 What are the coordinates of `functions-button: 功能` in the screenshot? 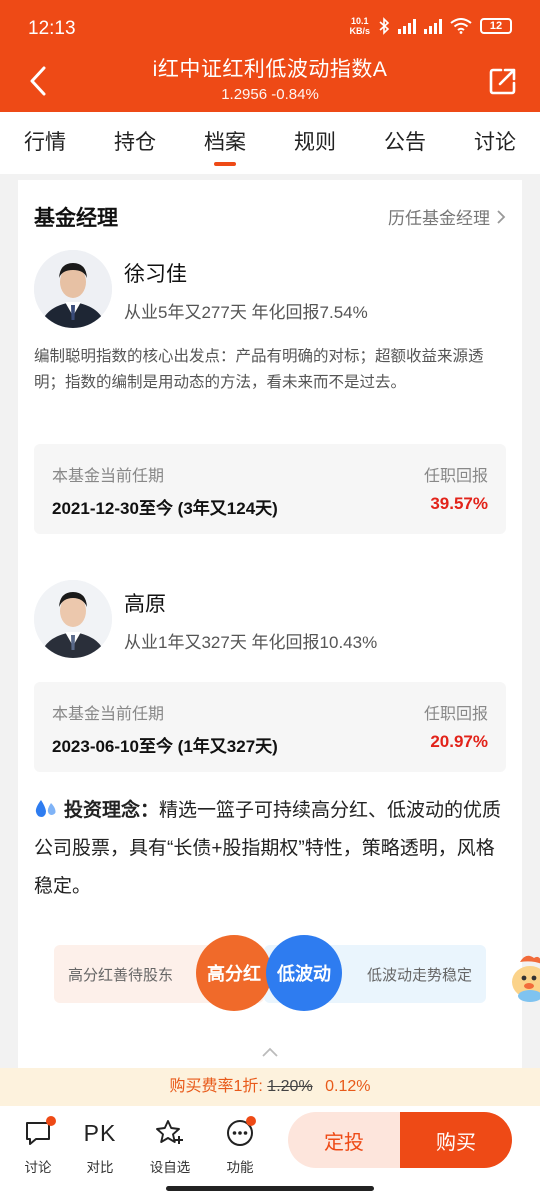 It's located at (240, 1146).